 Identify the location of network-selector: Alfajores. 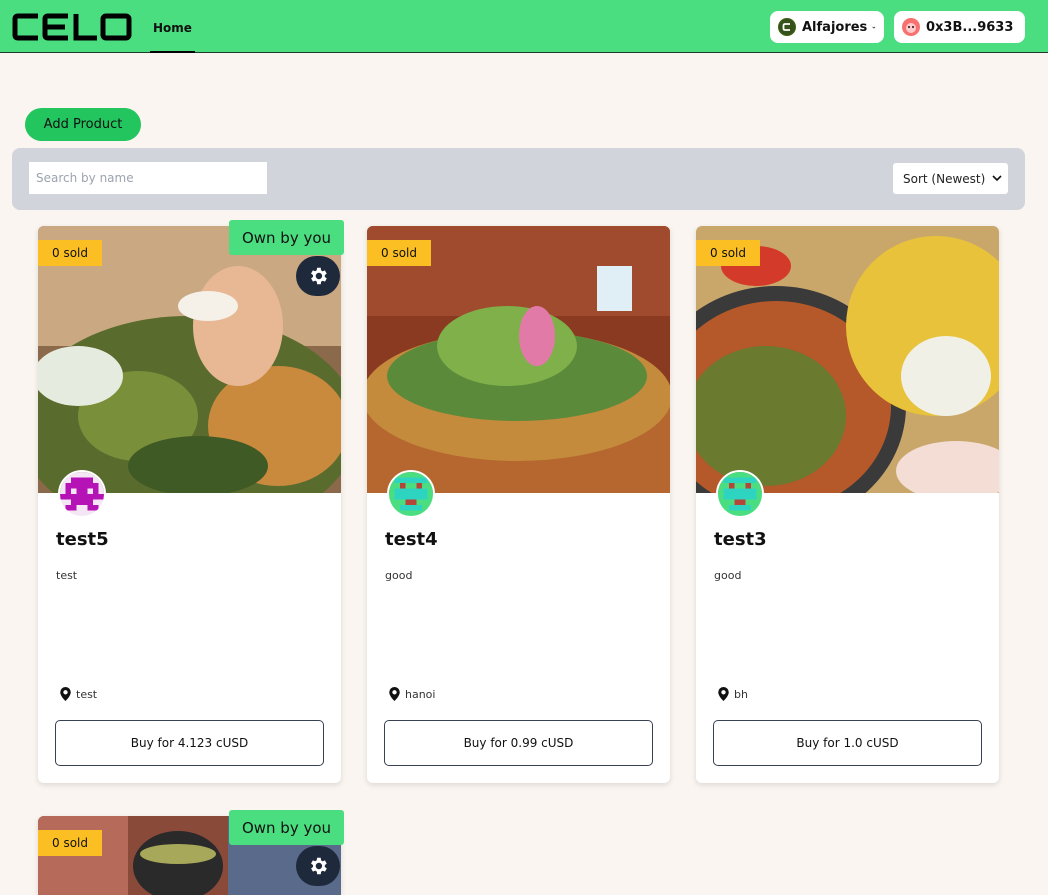
(827, 27).